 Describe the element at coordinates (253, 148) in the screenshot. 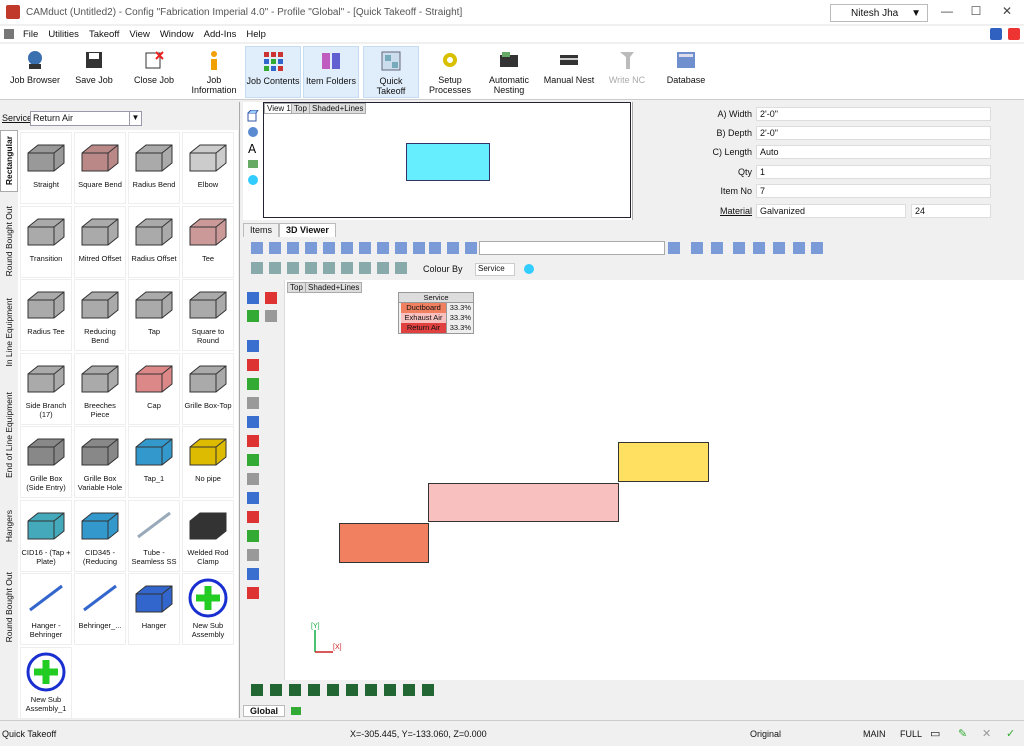

I see `text-icon: A` at that location.